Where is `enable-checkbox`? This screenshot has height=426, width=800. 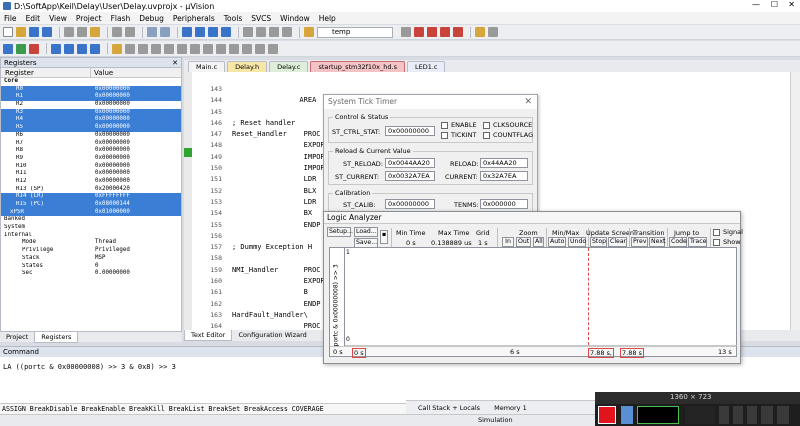
enable-checkbox is located at coordinates (444, 125).